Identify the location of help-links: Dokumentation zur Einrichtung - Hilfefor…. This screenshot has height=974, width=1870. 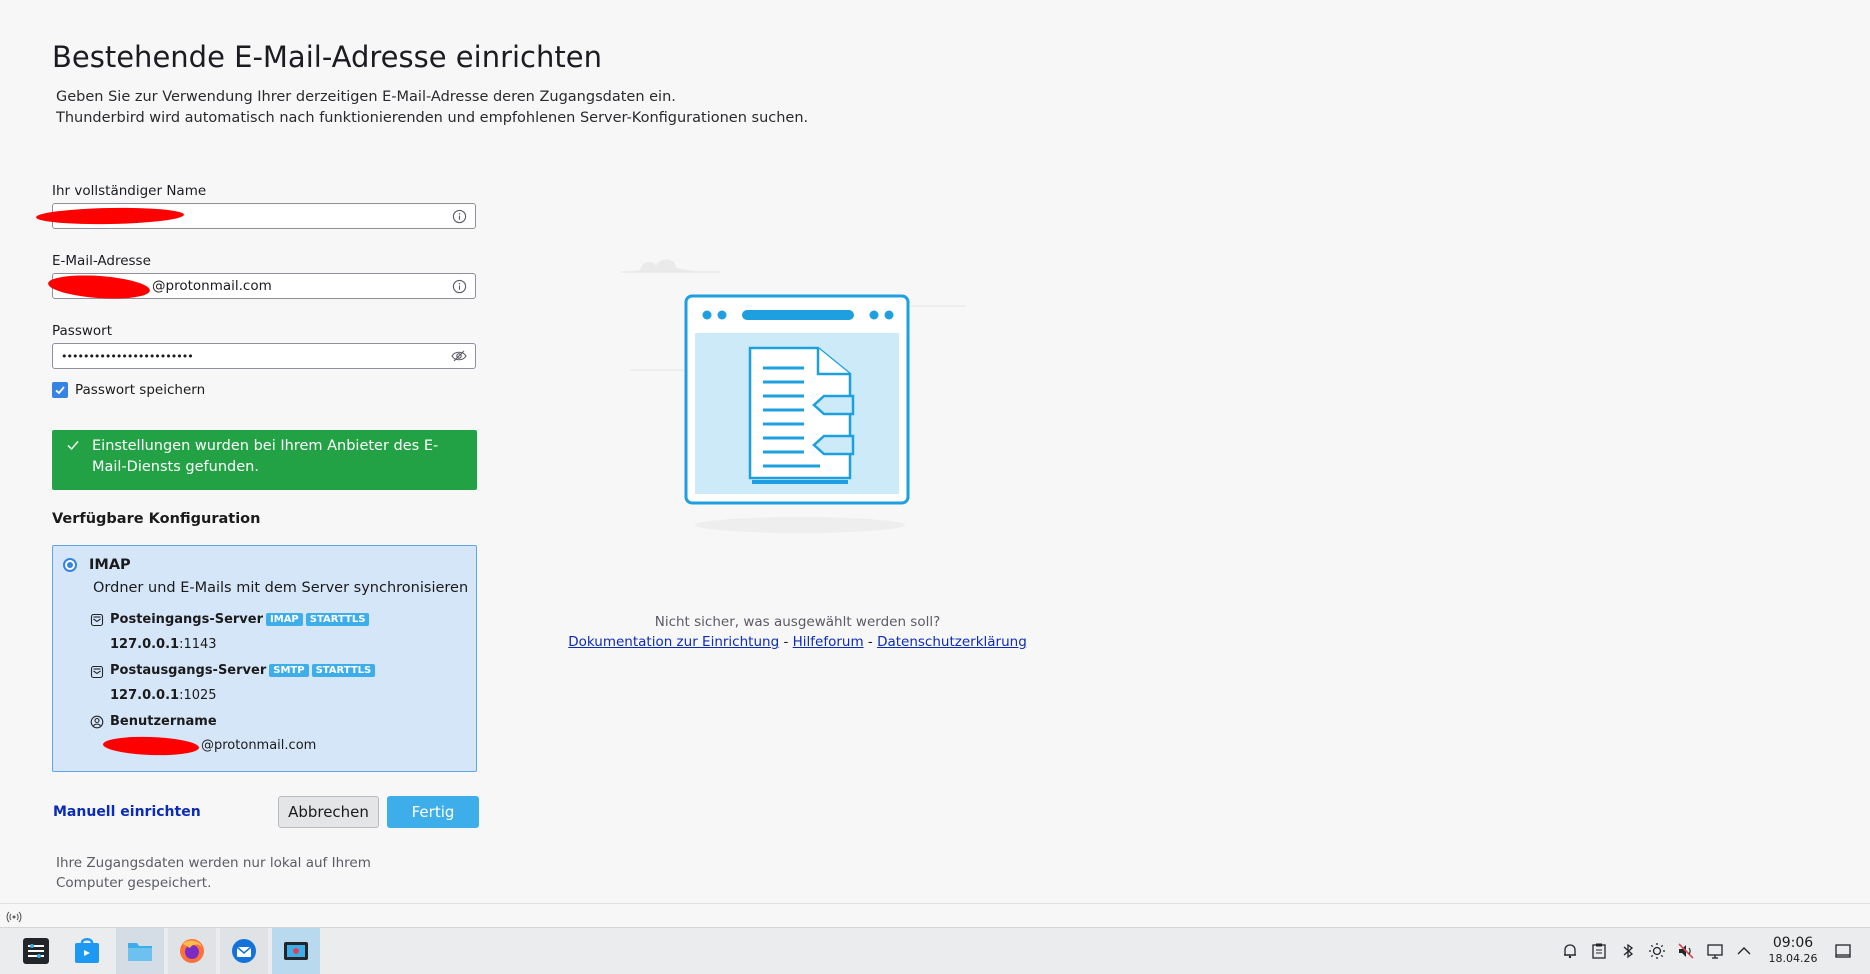
(797, 642).